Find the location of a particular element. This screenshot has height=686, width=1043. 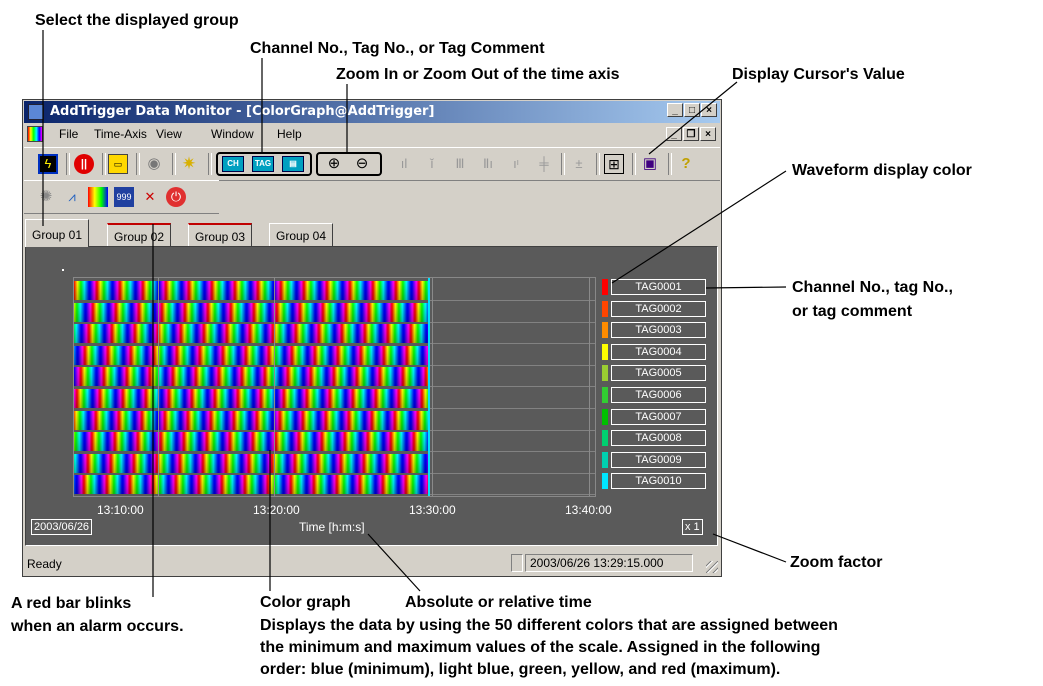

annotation-zoom-factor: Zoom factor is located at coordinates (836, 562).